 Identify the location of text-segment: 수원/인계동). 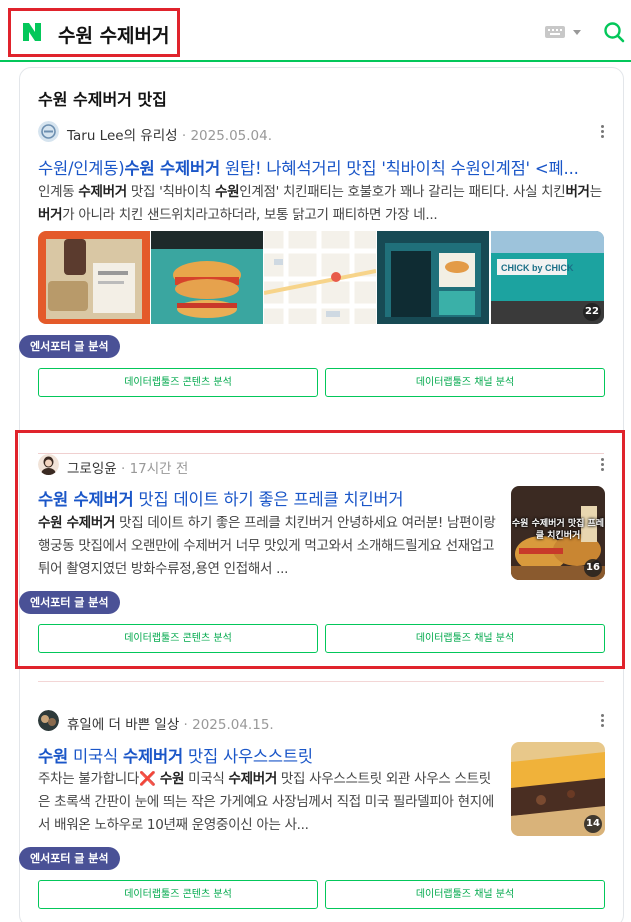
(81, 168).